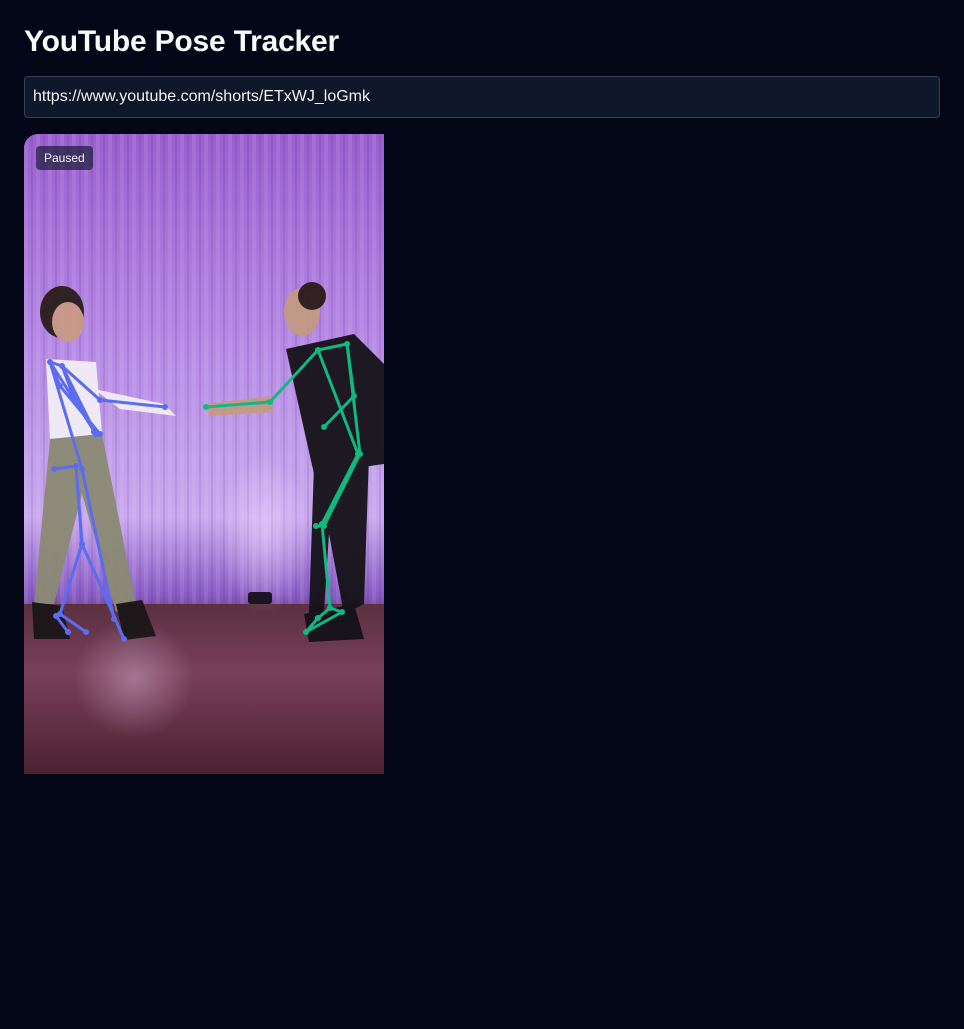 This screenshot has width=964, height=1029. Describe the element at coordinates (482, 97) in the screenshot. I see `youtube-url-input` at that location.